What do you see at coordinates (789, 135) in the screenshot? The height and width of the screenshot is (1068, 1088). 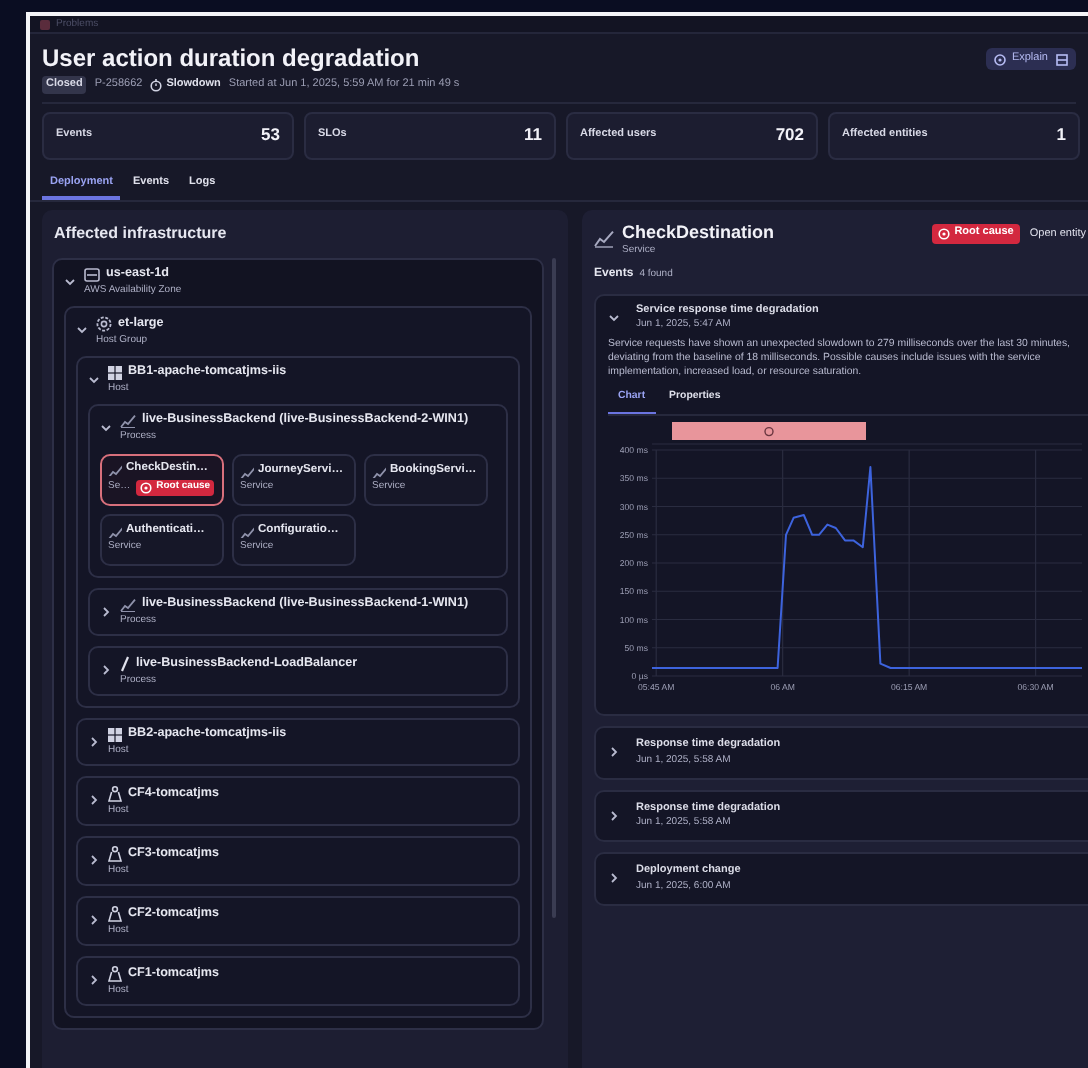 I see `stat-value: 702` at bounding box center [789, 135].